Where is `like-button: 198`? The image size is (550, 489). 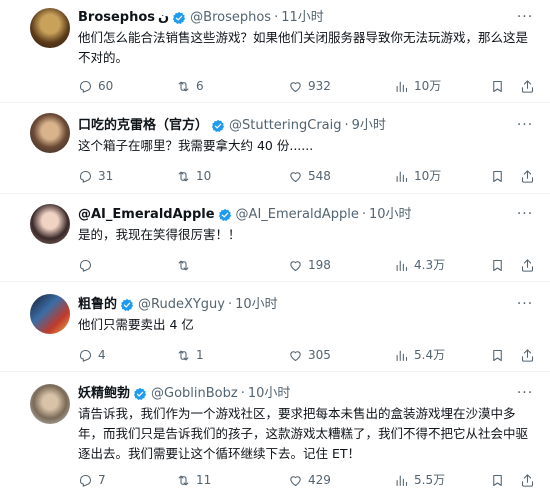
like-button: 198 is located at coordinates (309, 265).